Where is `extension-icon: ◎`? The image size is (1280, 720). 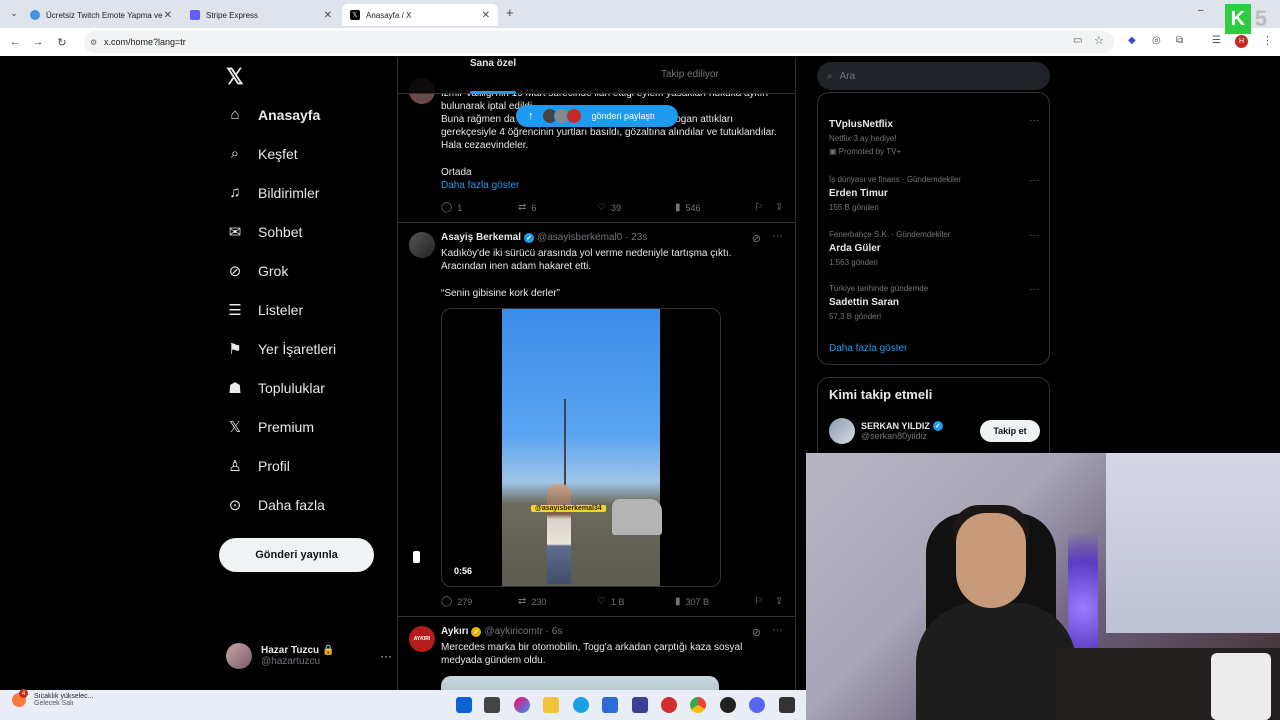 extension-icon: ◎ is located at coordinates (1156, 40).